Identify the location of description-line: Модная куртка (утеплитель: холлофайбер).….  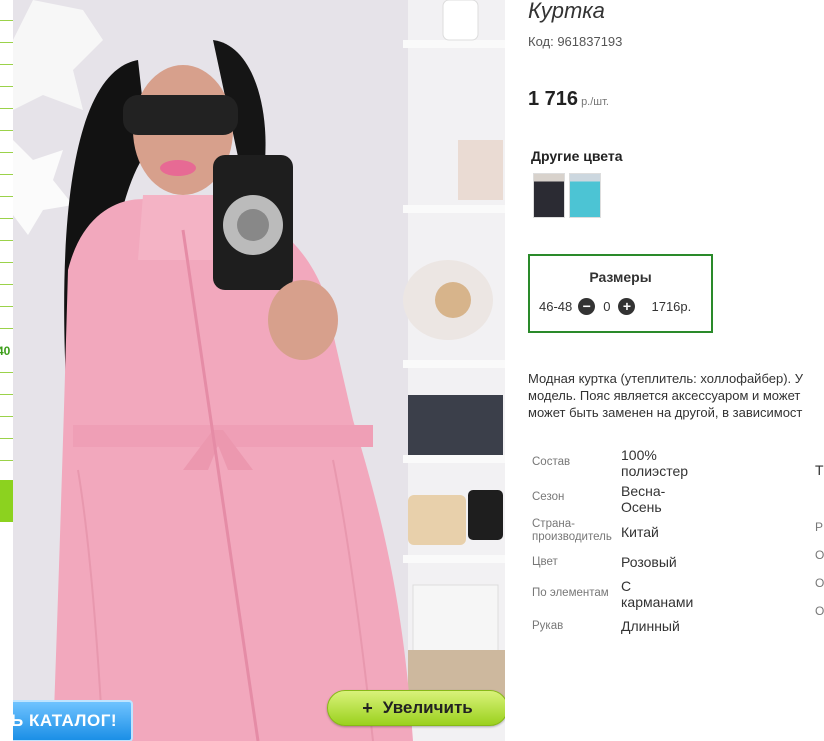
(666, 378).